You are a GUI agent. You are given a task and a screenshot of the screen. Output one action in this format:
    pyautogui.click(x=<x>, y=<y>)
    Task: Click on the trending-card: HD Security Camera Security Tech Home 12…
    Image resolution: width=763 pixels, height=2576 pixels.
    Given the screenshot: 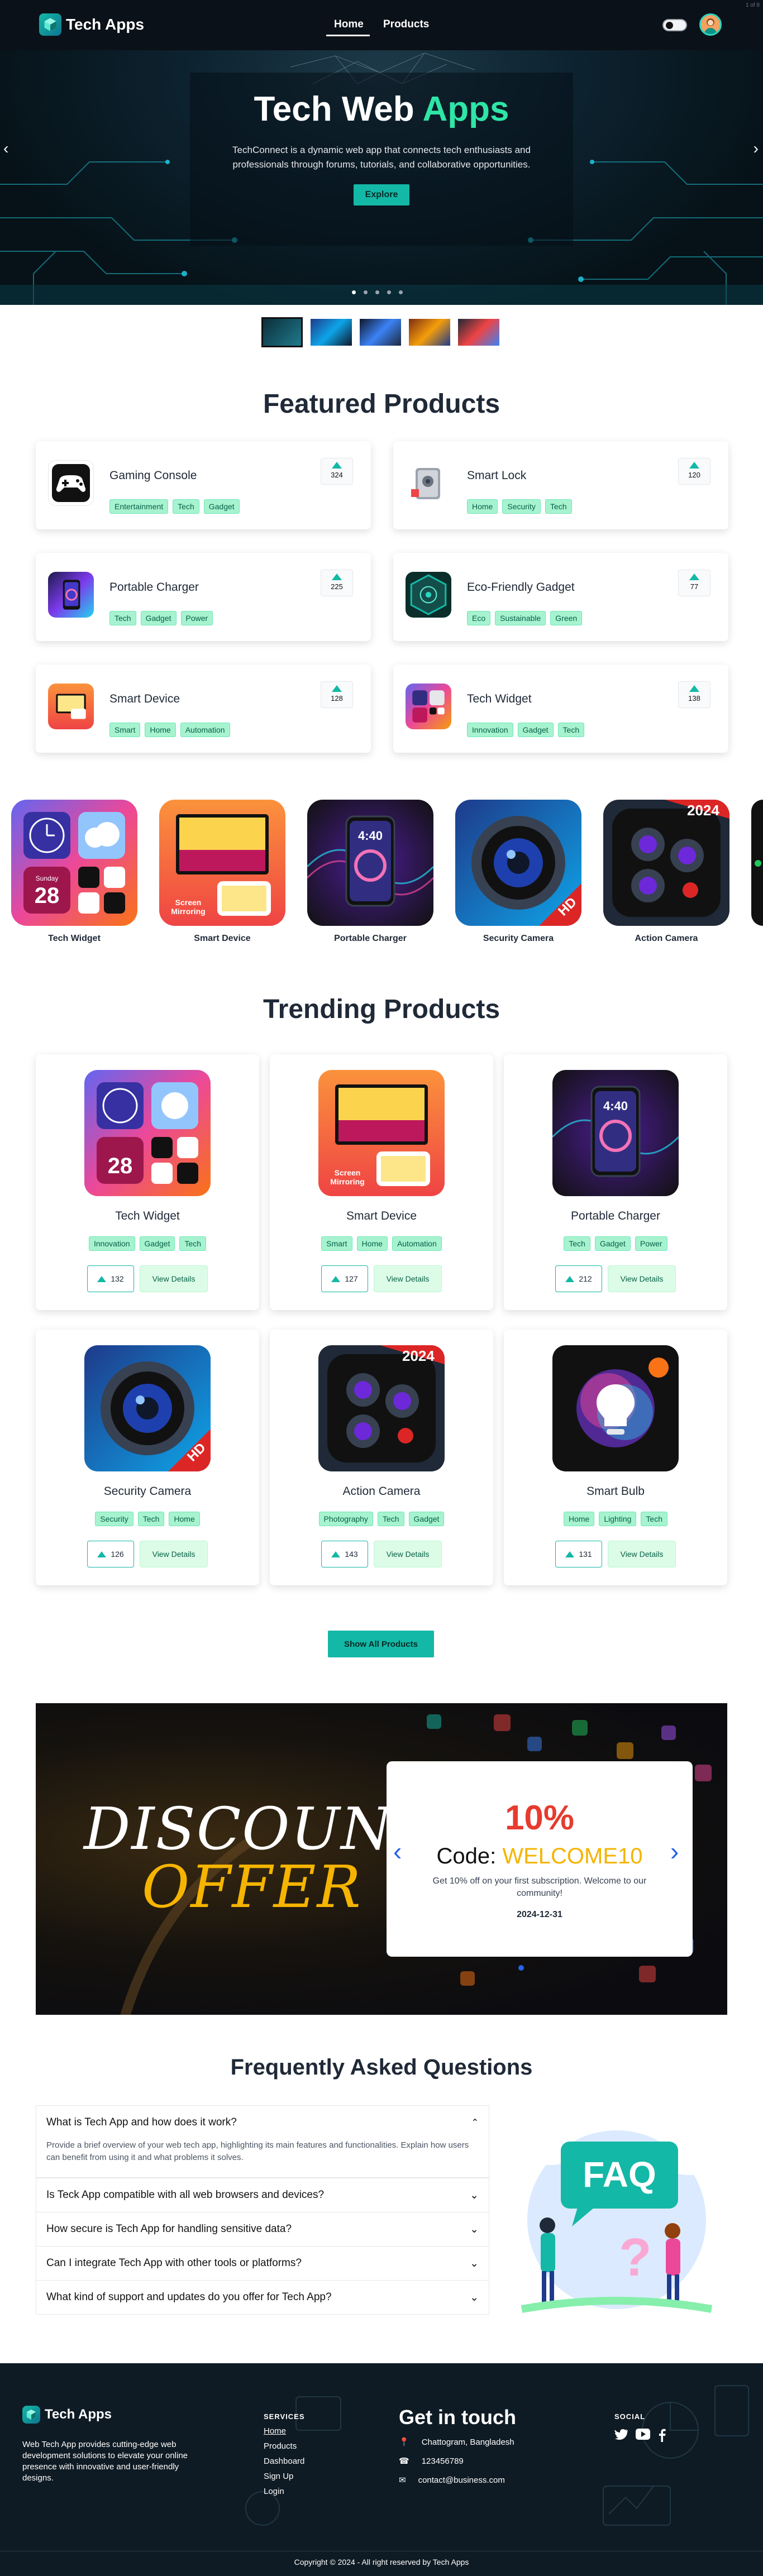 What is the action you would take?
    pyautogui.click(x=147, y=1457)
    